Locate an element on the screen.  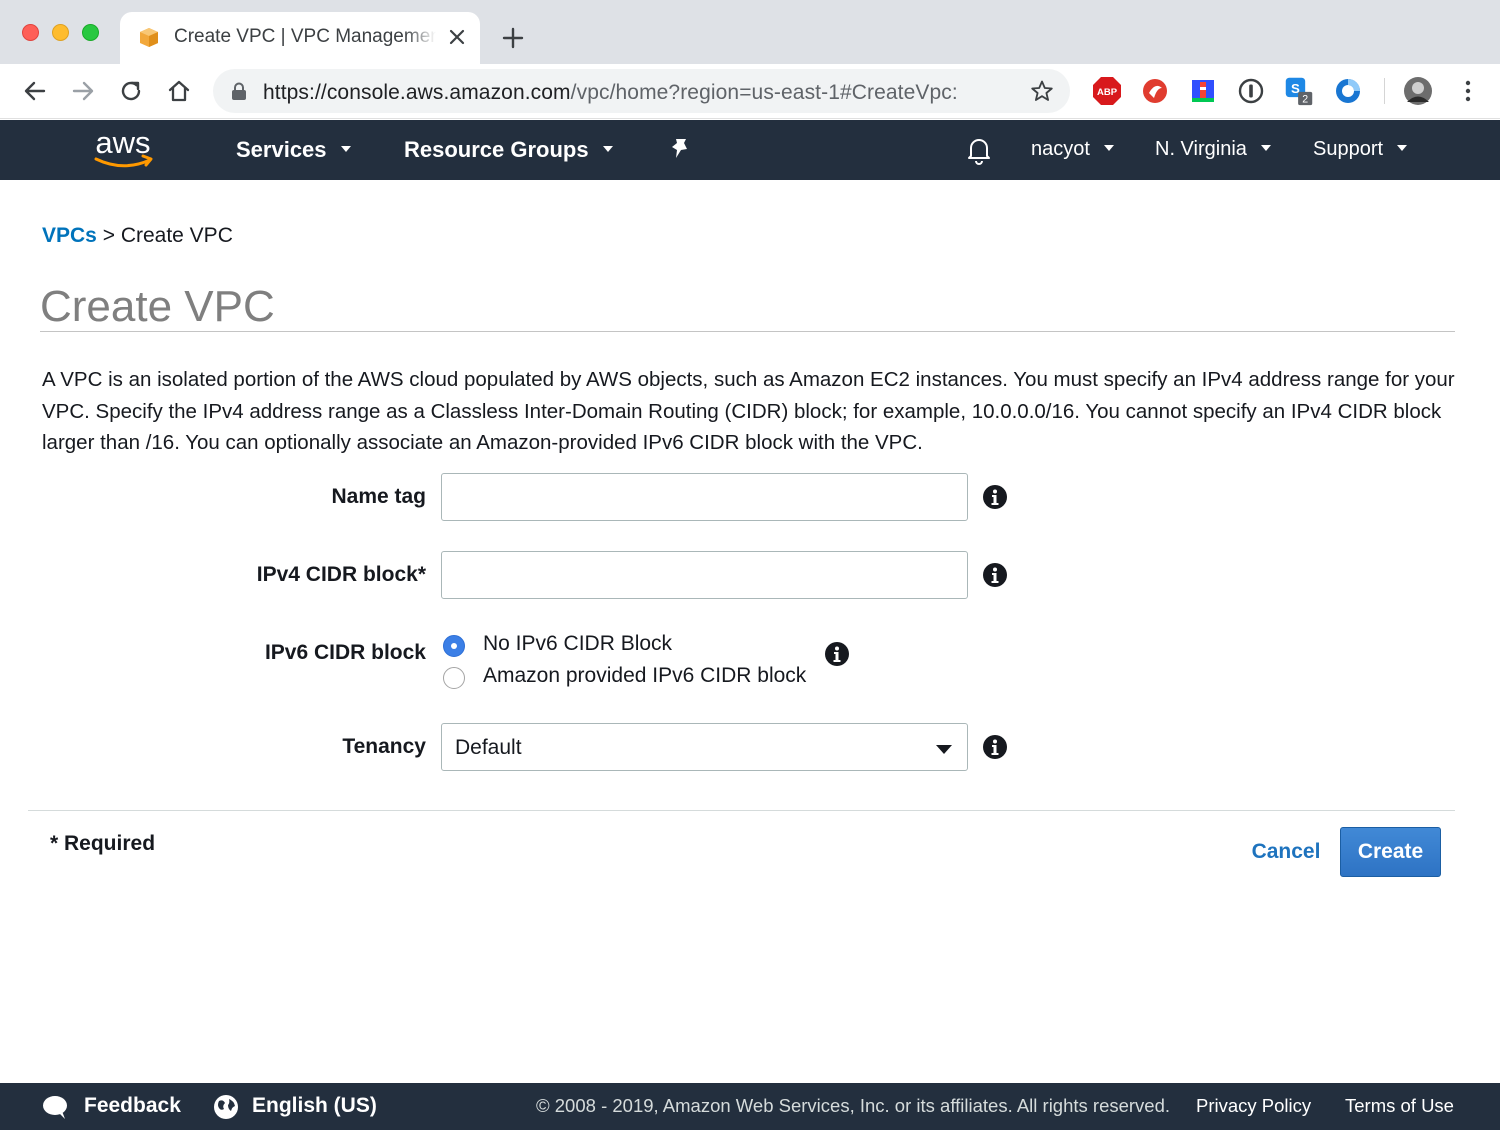
region-label: N. Virginia is located at coordinates (1201, 149).